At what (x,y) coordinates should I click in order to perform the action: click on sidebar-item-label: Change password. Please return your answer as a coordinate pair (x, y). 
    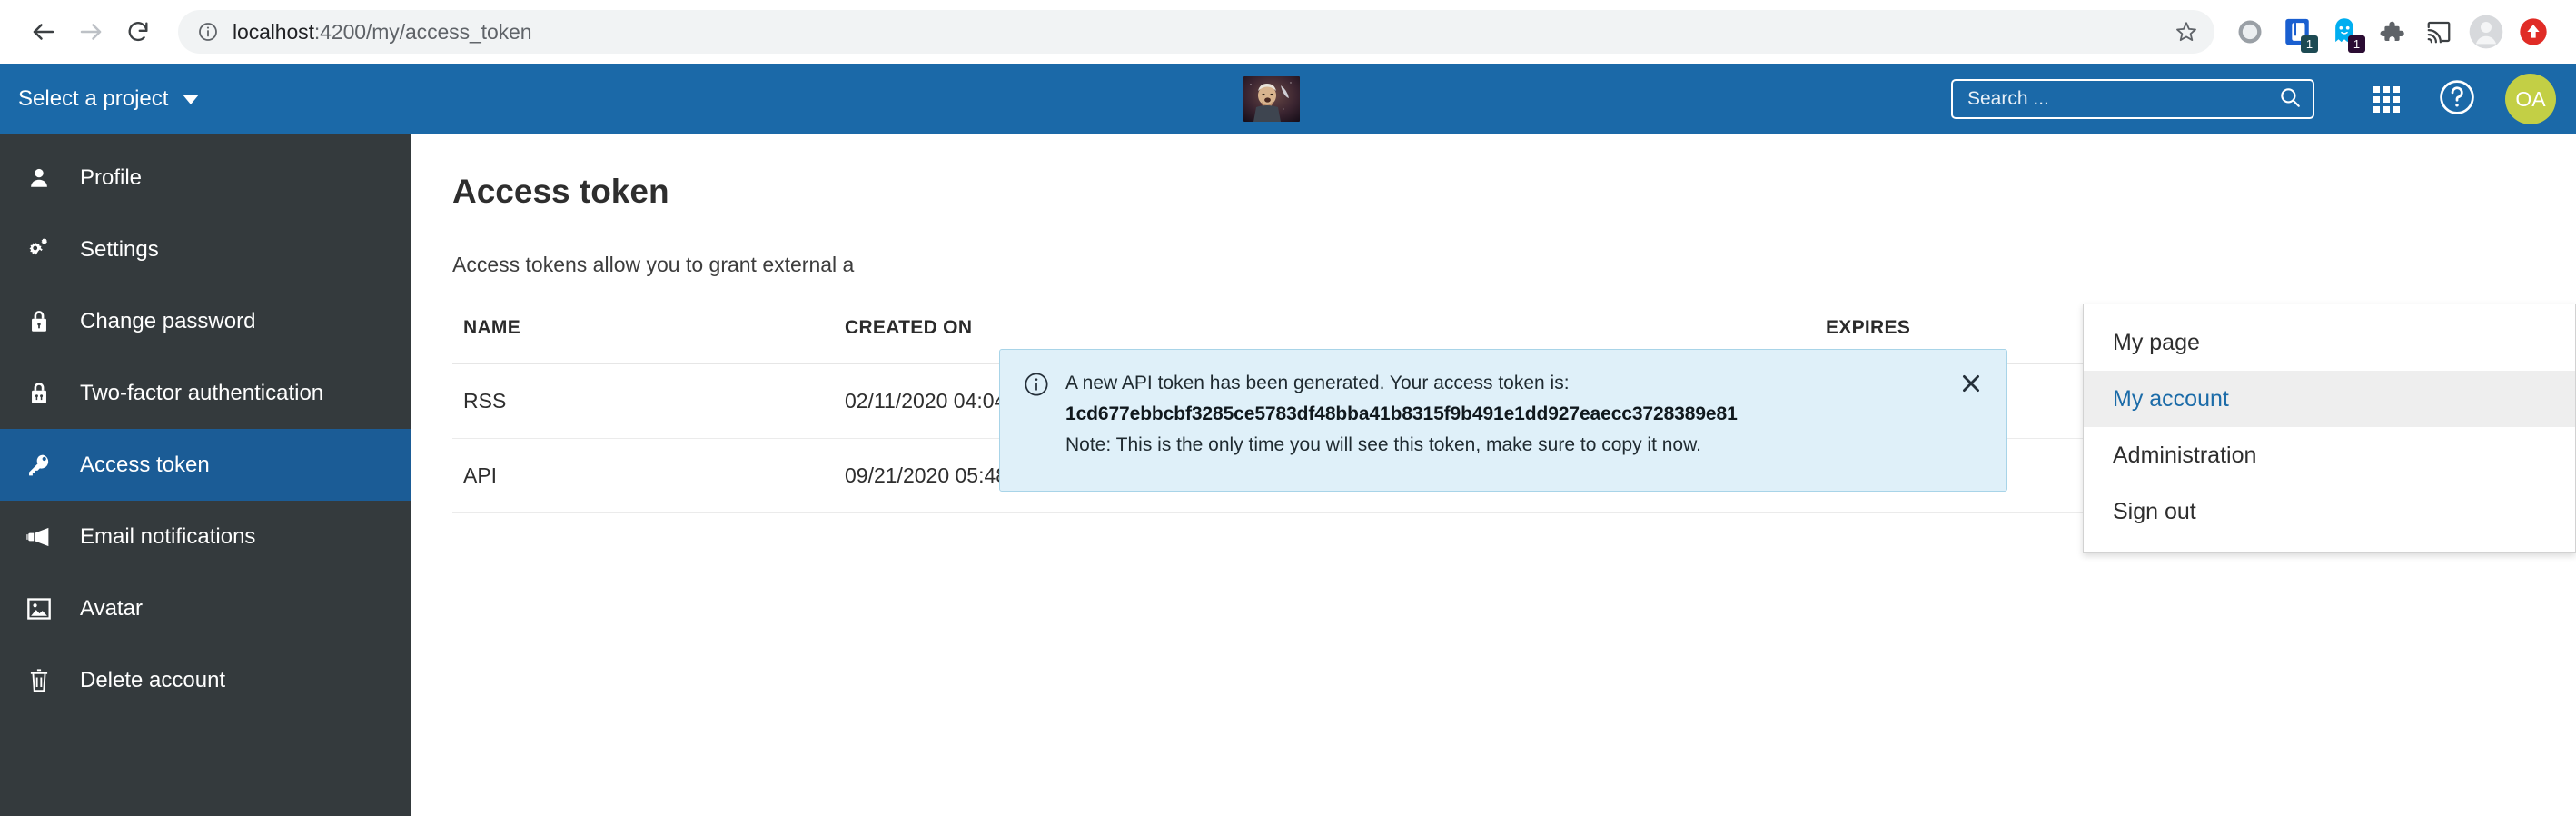
    Looking at the image, I should click on (168, 320).